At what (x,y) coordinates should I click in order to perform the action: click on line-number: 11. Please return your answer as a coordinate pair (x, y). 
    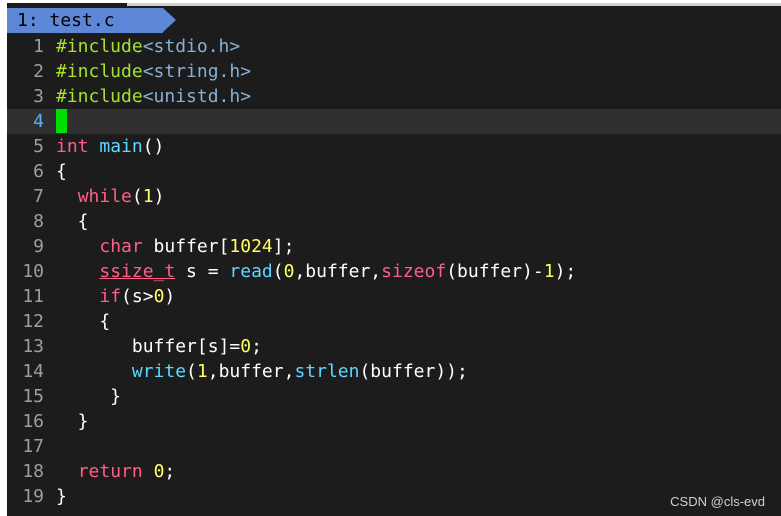
    Looking at the image, I should click on (33, 296).